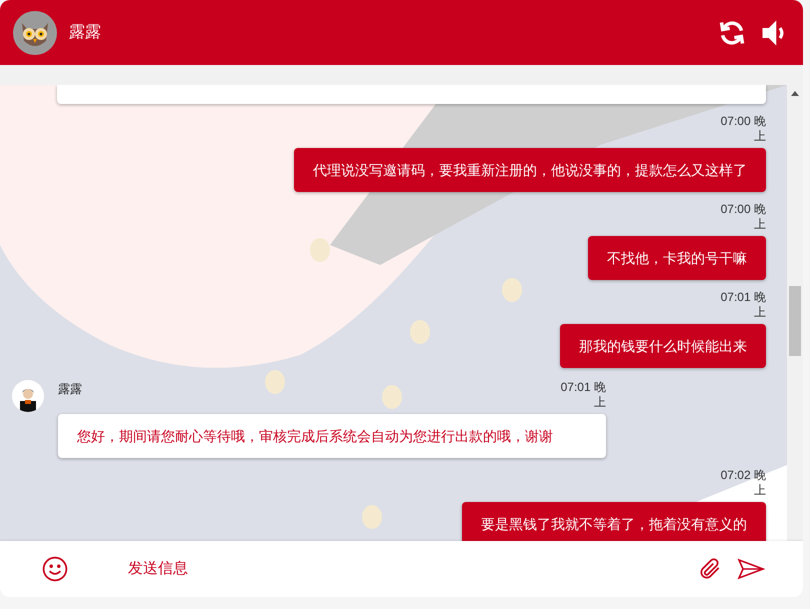 The image size is (810, 609). Describe the element at coordinates (412, 569) in the screenshot. I see `message-input: 发送信息` at that location.